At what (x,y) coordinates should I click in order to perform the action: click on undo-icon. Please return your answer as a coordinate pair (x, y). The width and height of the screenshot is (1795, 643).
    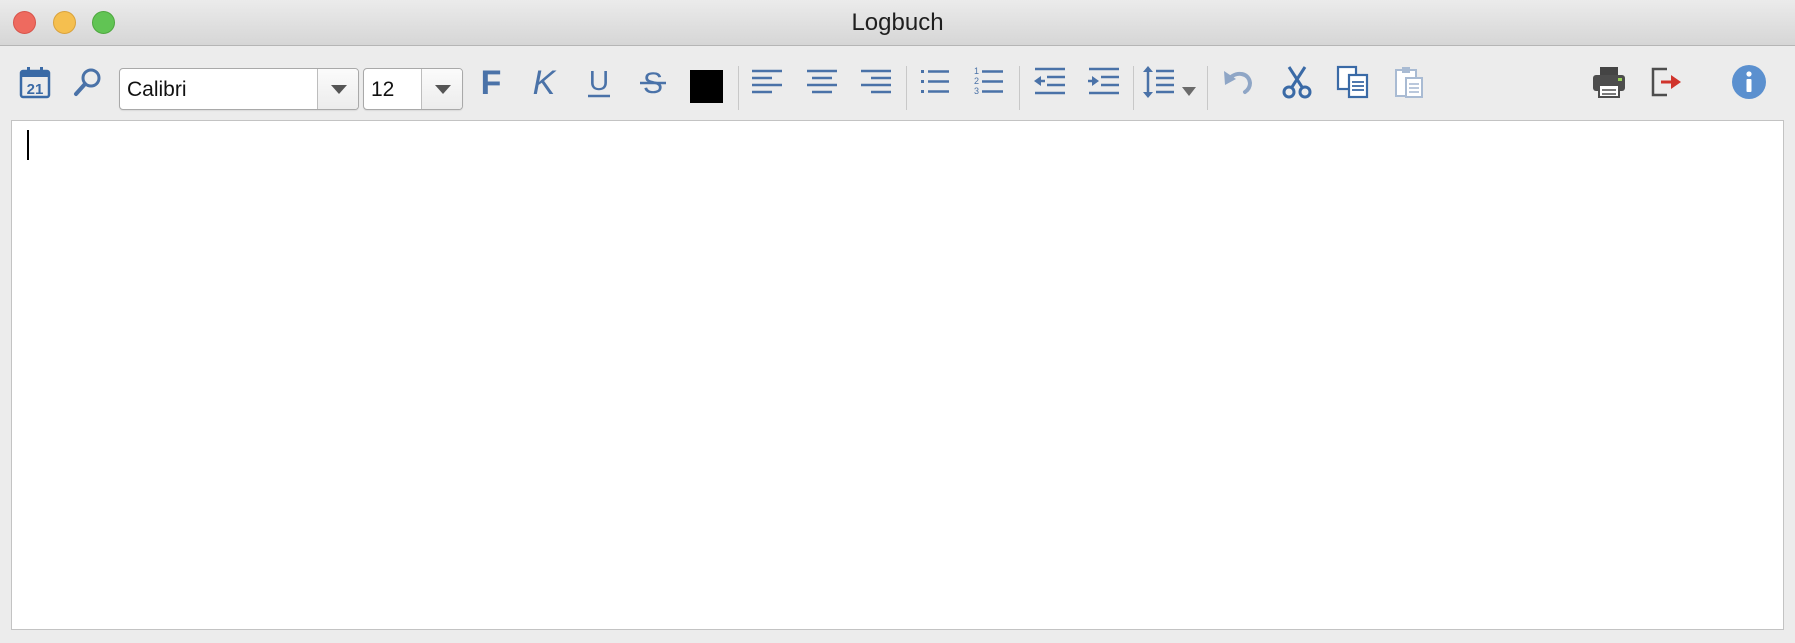
    Looking at the image, I should click on (1238, 82).